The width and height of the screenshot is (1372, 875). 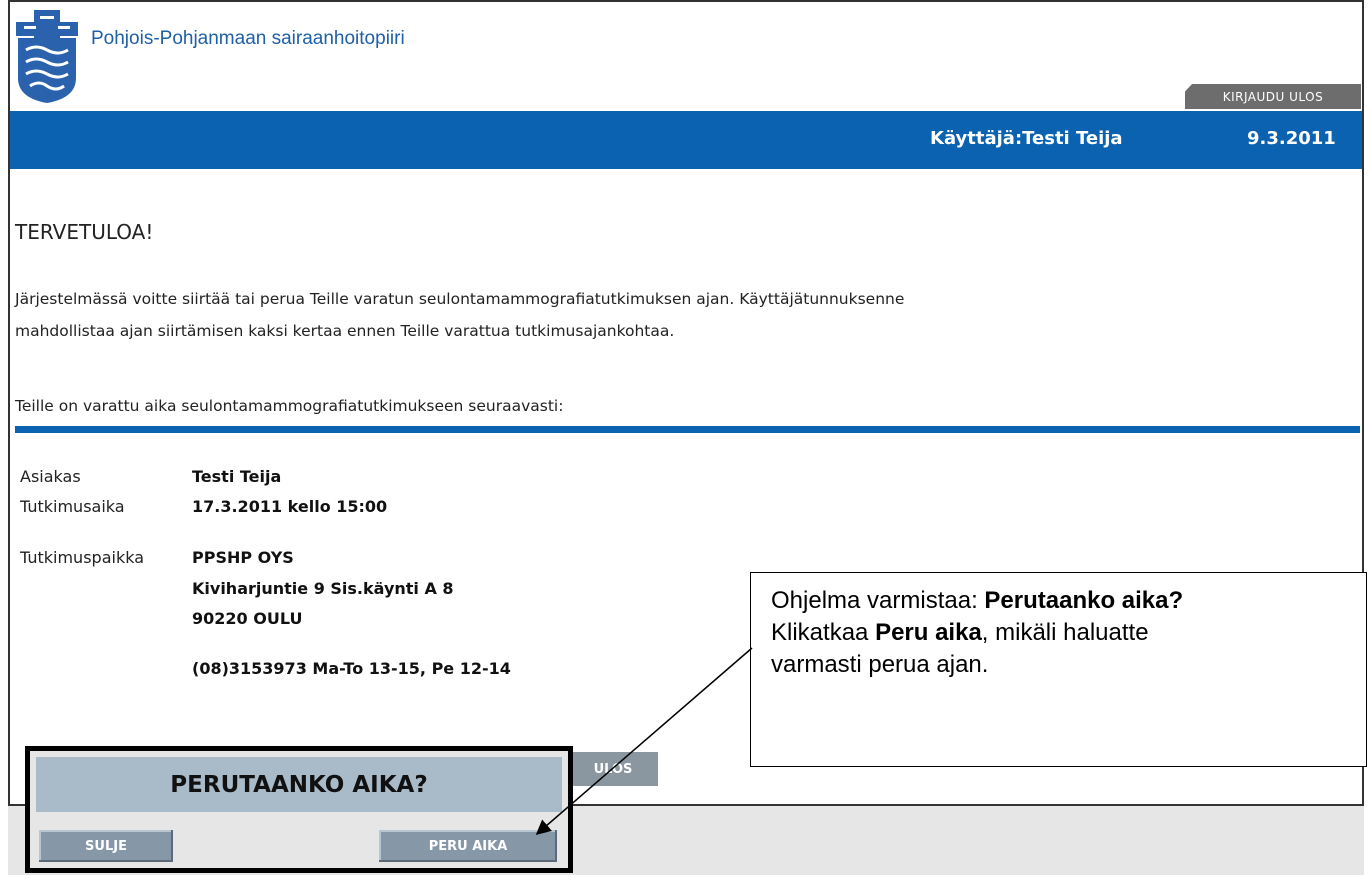 I want to click on current-date: 9.3.2011, so click(x=1291, y=138).